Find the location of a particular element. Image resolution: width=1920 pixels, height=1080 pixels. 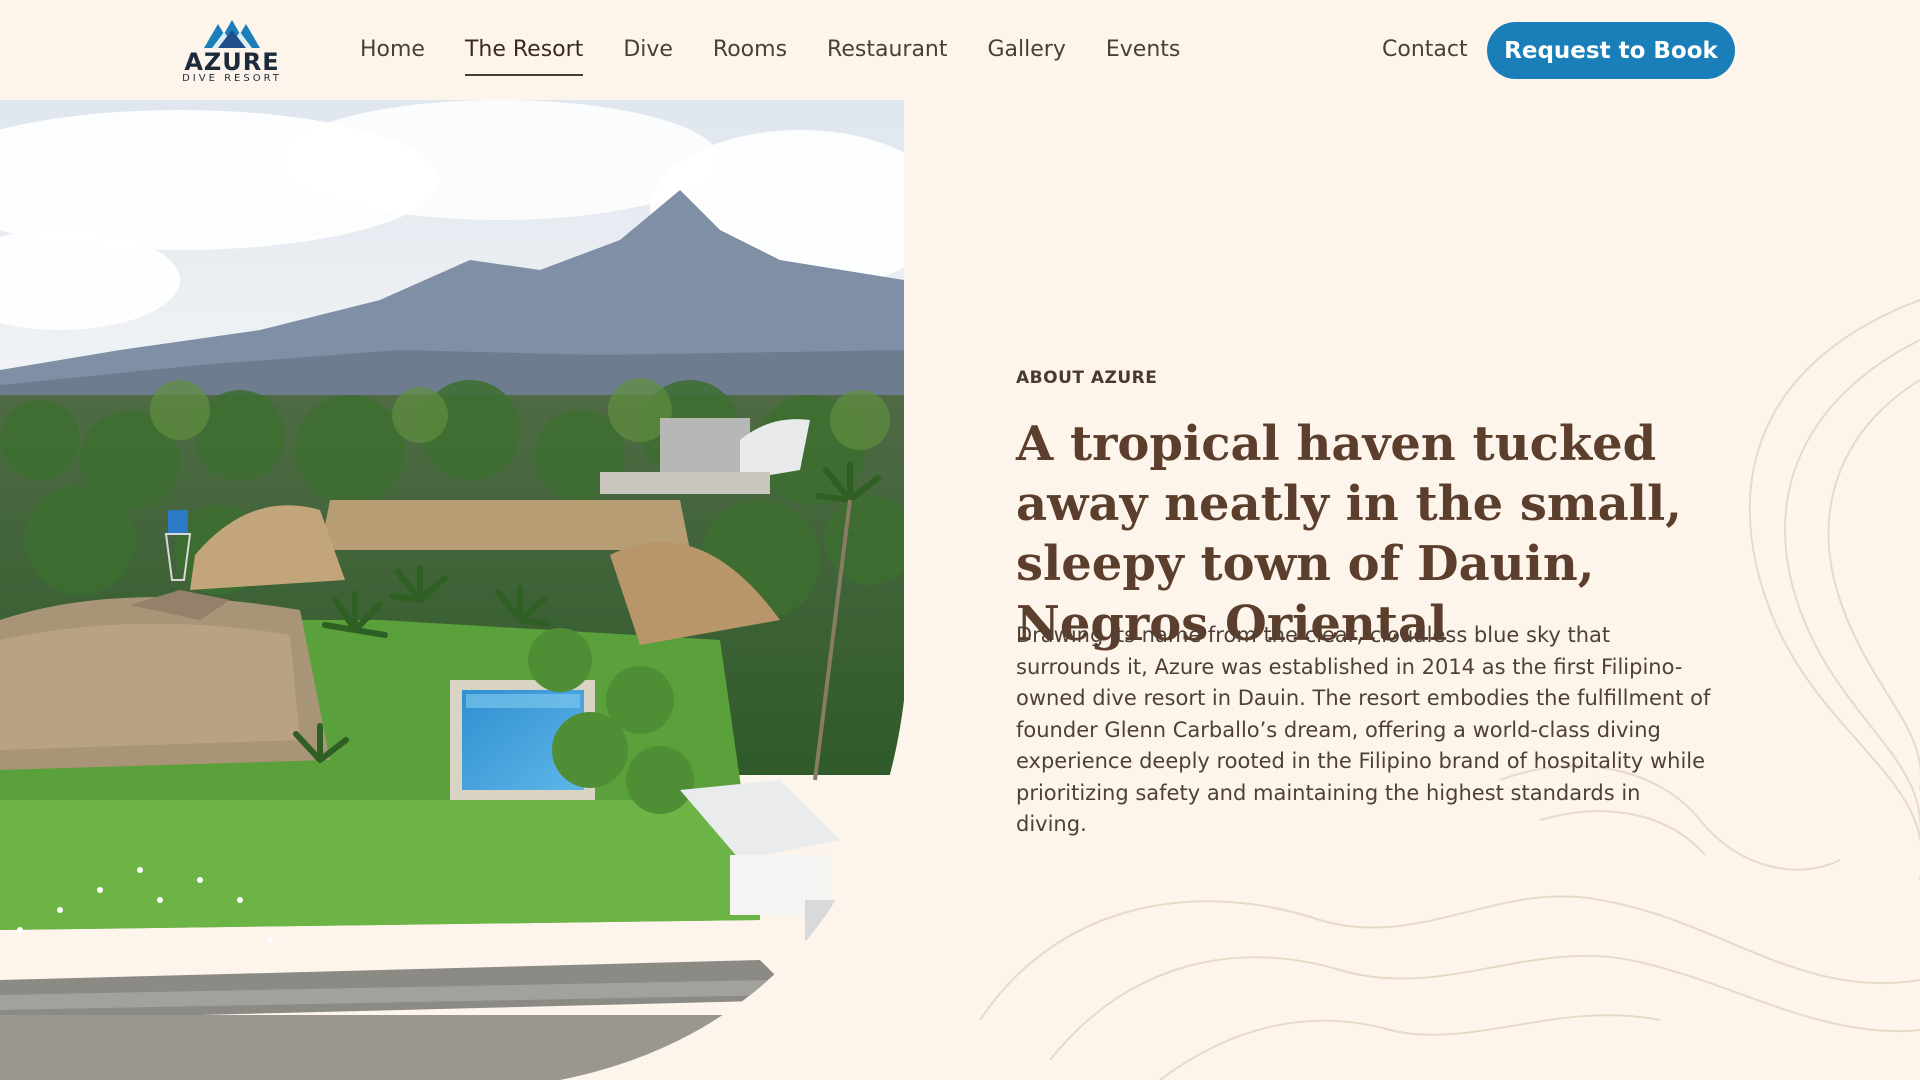

request-to-book-button: Request to Book is located at coordinates (1611, 50).